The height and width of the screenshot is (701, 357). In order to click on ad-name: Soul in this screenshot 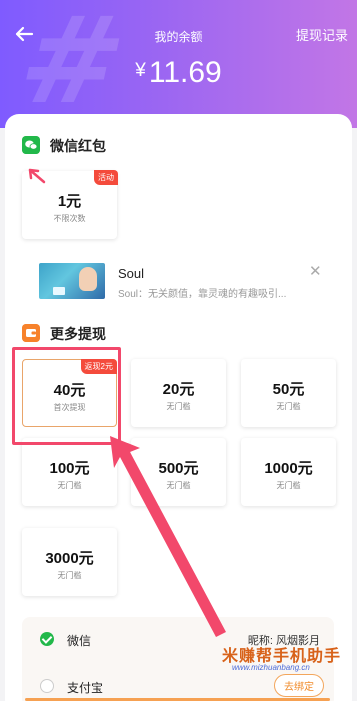, I will do `click(131, 273)`.